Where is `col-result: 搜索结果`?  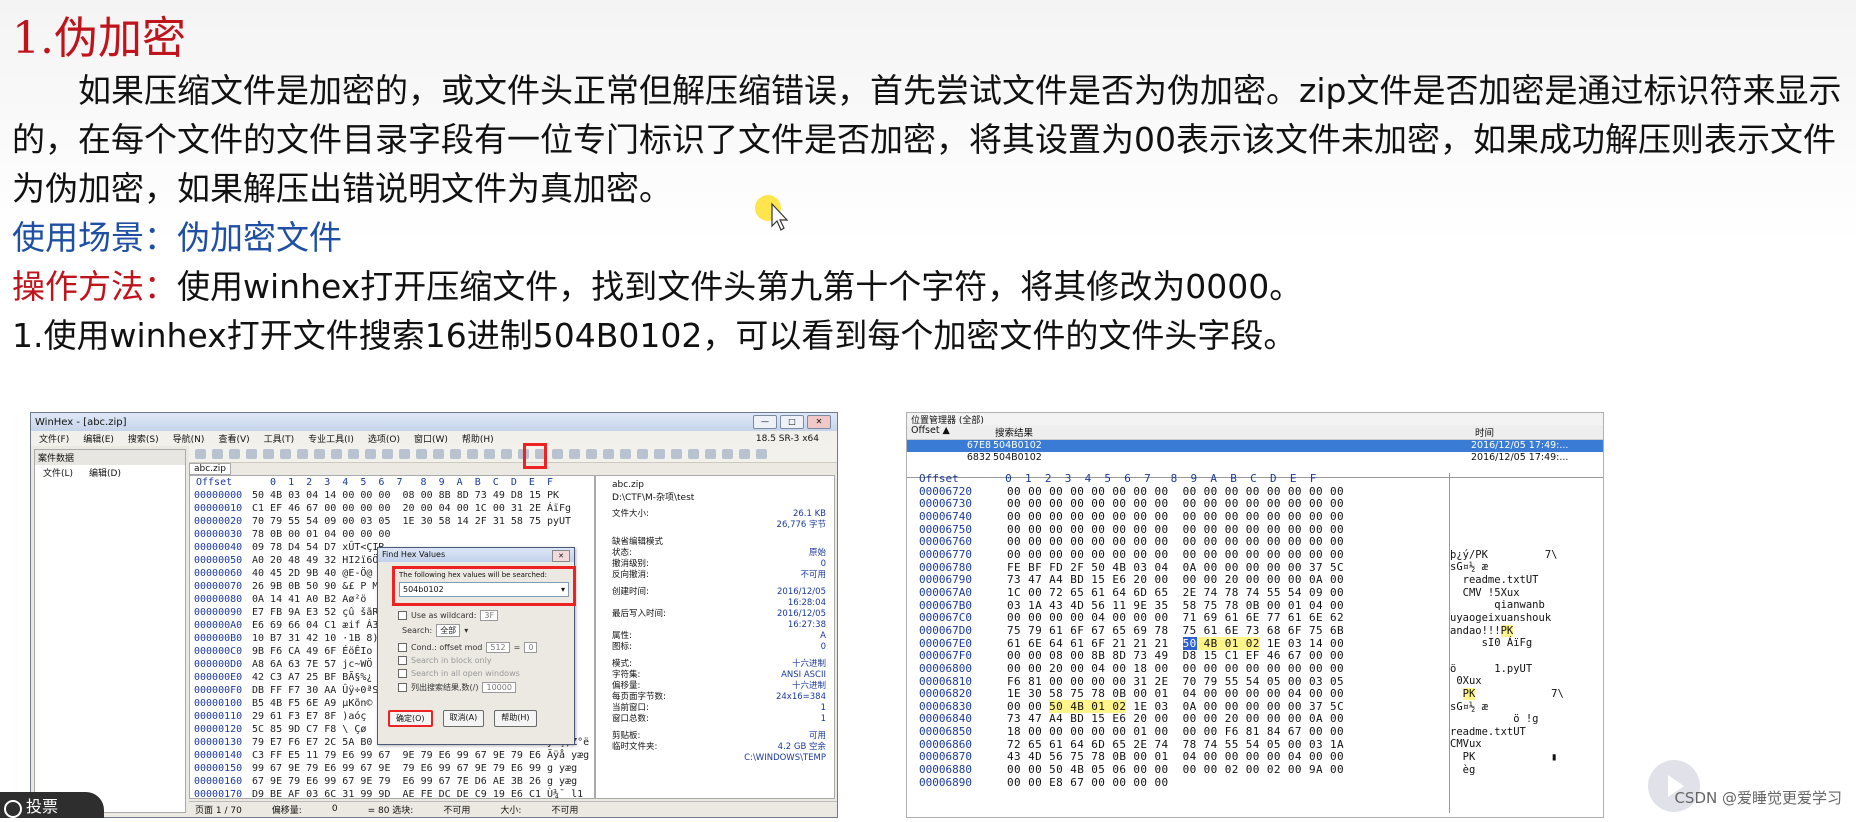
col-result: 搜索结果 is located at coordinates (1235, 432).